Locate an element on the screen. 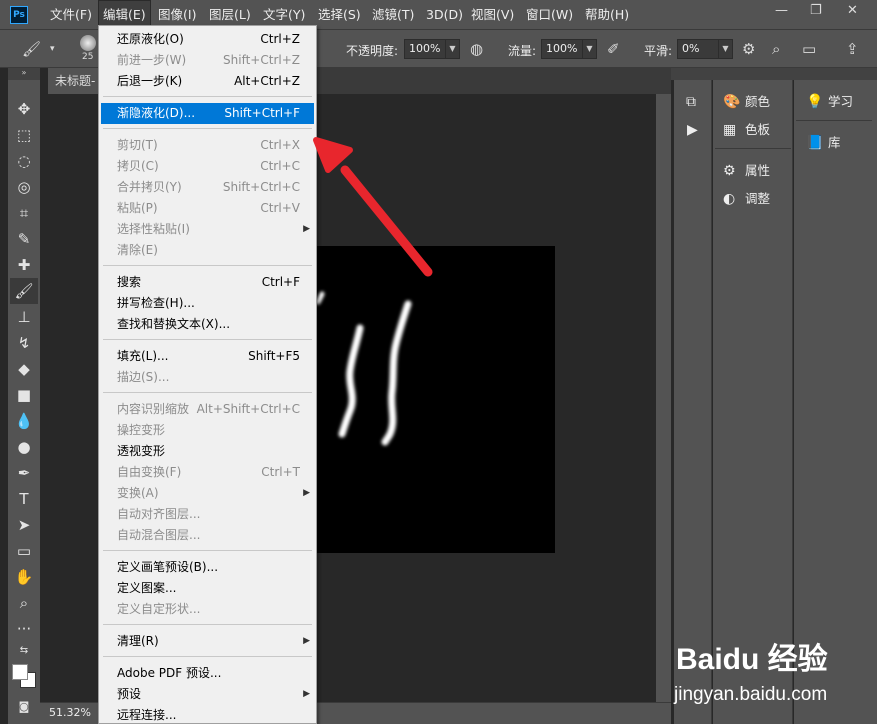 The width and height of the screenshot is (877, 724). watermark-url: jingyan.baidu.com is located at coordinates (751, 694).